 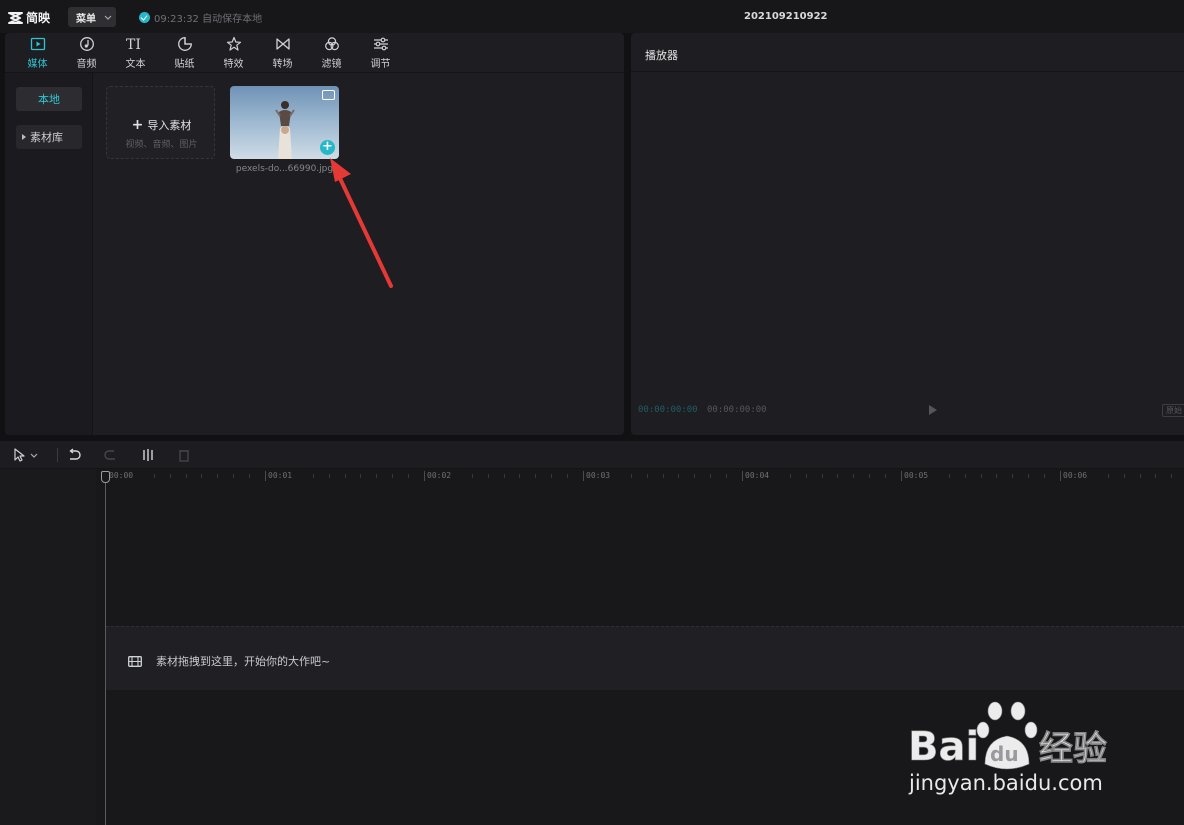 What do you see at coordinates (943, 747) in the screenshot?
I see `watermark-bai-text: Bai` at bounding box center [943, 747].